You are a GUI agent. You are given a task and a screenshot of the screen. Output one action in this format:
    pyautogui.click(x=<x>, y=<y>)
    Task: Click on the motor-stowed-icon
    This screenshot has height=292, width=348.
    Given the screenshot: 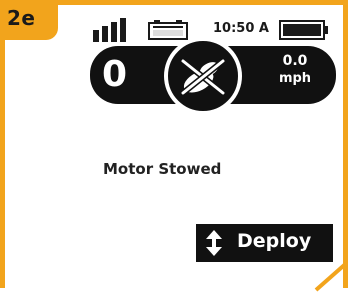 What is the action you would take?
    pyautogui.click(x=203, y=77)
    